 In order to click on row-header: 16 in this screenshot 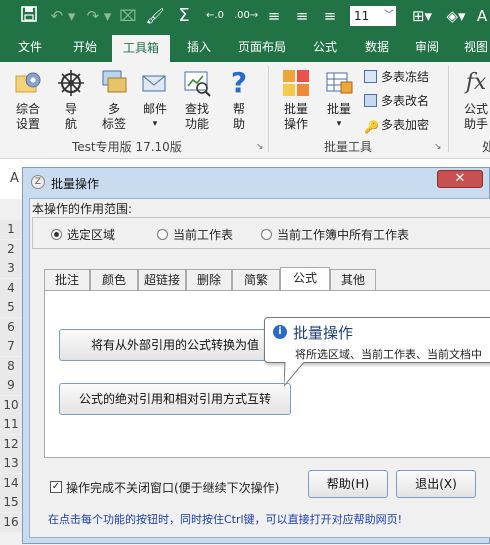, I will do `click(11, 522)`.